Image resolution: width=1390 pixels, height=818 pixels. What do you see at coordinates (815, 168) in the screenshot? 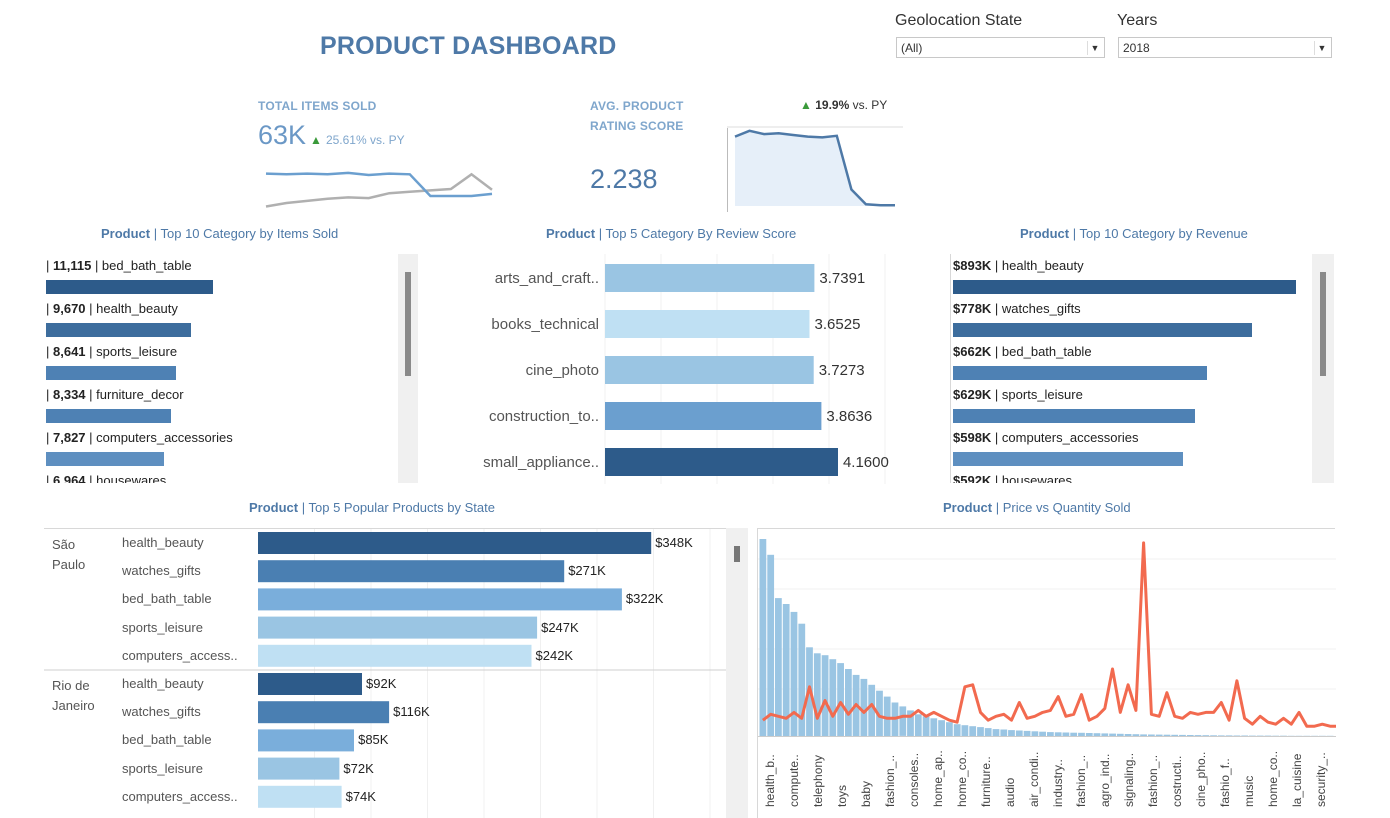
I see `sparkline-area` at bounding box center [815, 168].